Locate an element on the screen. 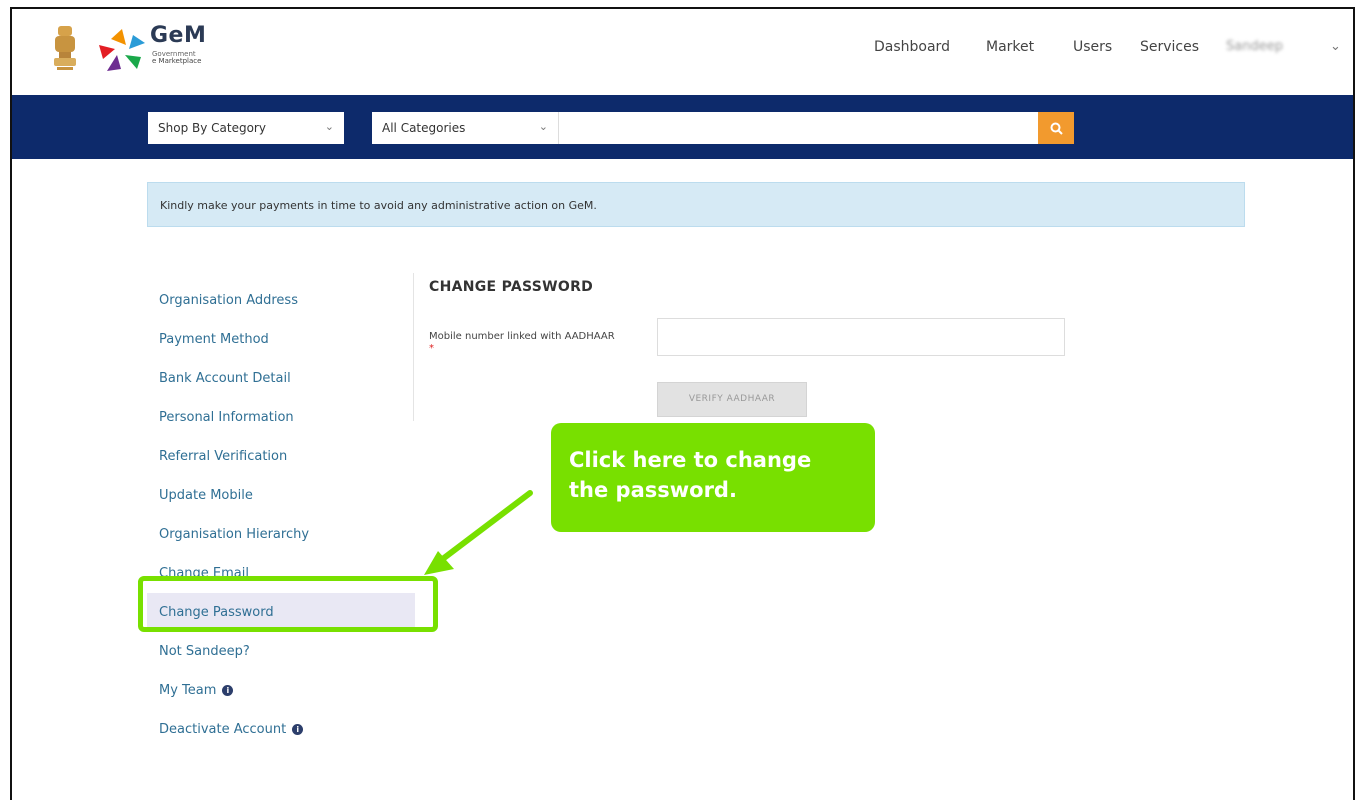 Image resolution: width=1357 pixels, height=800 pixels. brand-subtitle-2: e Marketplace is located at coordinates (177, 61).